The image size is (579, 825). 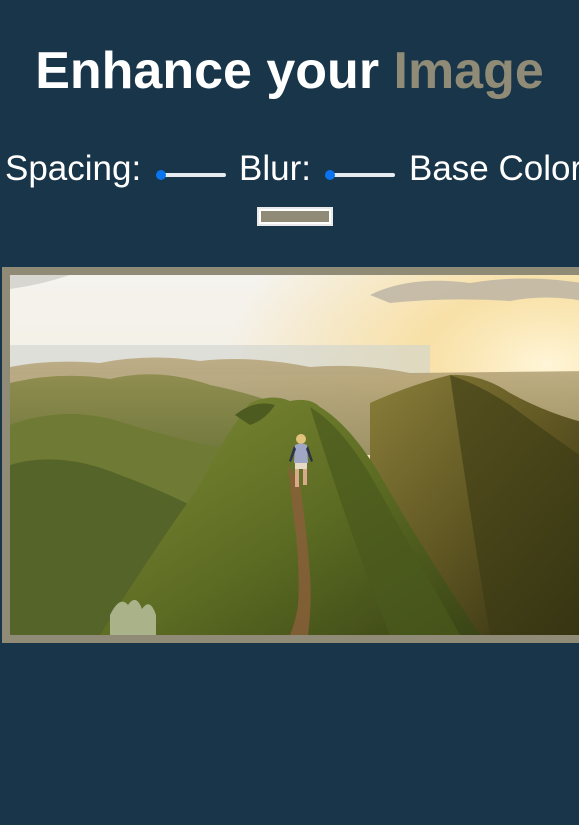 I want to click on blur-label: Blur:, so click(x=275, y=168).